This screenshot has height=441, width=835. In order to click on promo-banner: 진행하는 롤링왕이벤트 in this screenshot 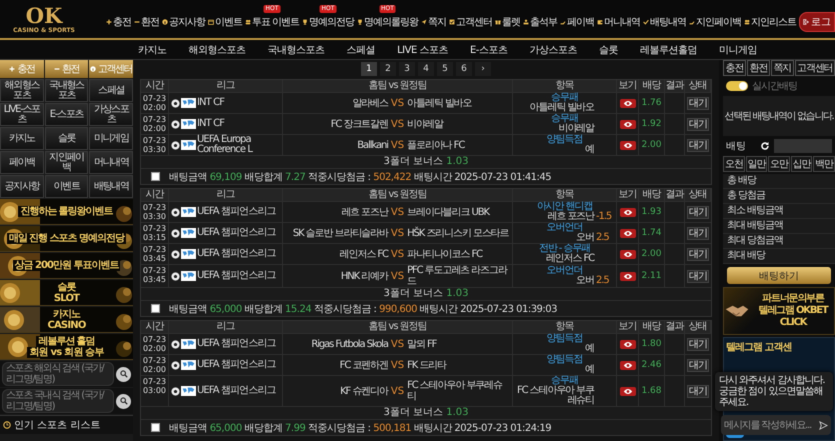, I will do `click(66, 212)`.